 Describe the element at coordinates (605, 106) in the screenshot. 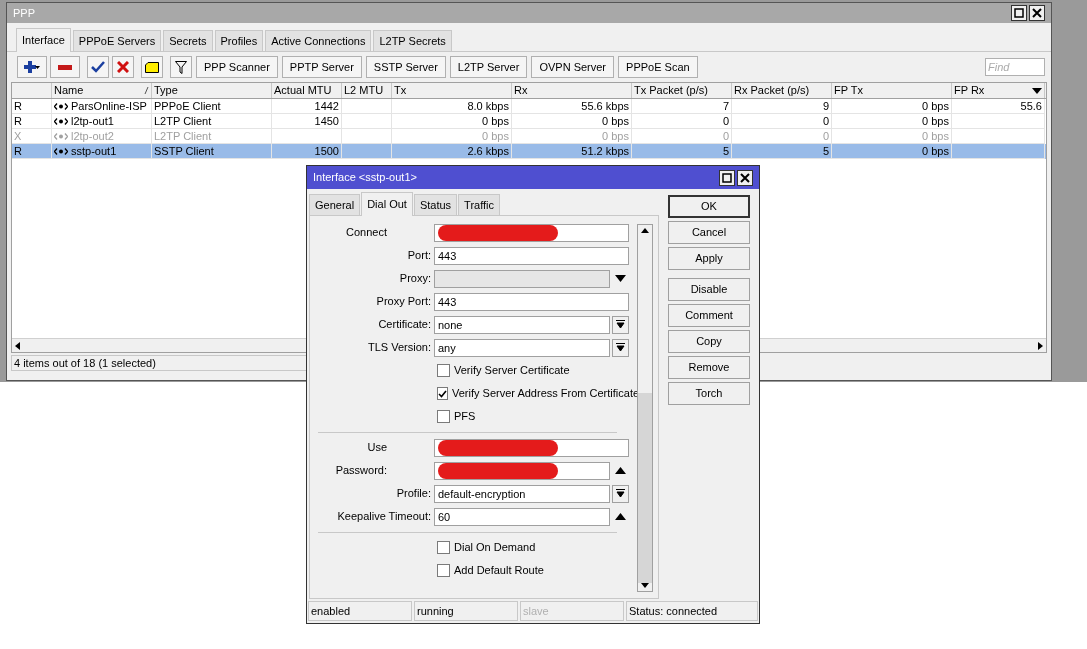

I see `table-cell: 55.6 kbps` at that location.